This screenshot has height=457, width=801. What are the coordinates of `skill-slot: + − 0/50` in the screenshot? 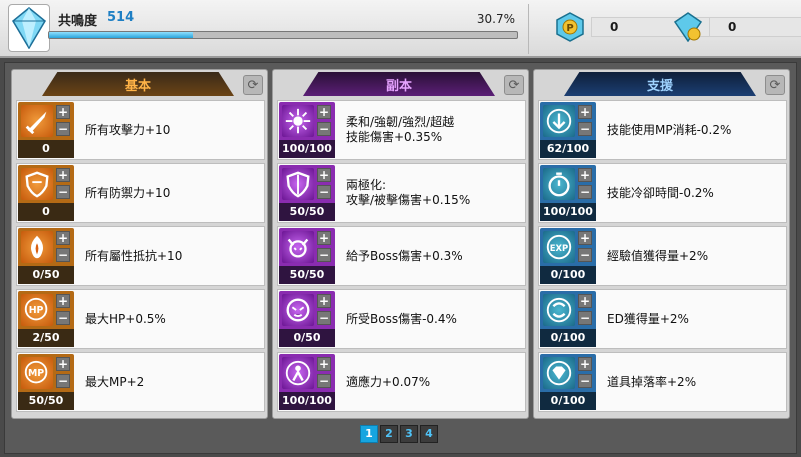 It's located at (46, 256).